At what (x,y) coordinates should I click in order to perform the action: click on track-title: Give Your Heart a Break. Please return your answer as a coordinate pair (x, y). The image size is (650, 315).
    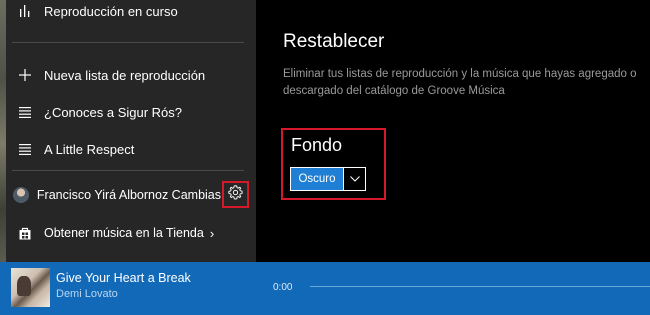
    Looking at the image, I should click on (123, 278).